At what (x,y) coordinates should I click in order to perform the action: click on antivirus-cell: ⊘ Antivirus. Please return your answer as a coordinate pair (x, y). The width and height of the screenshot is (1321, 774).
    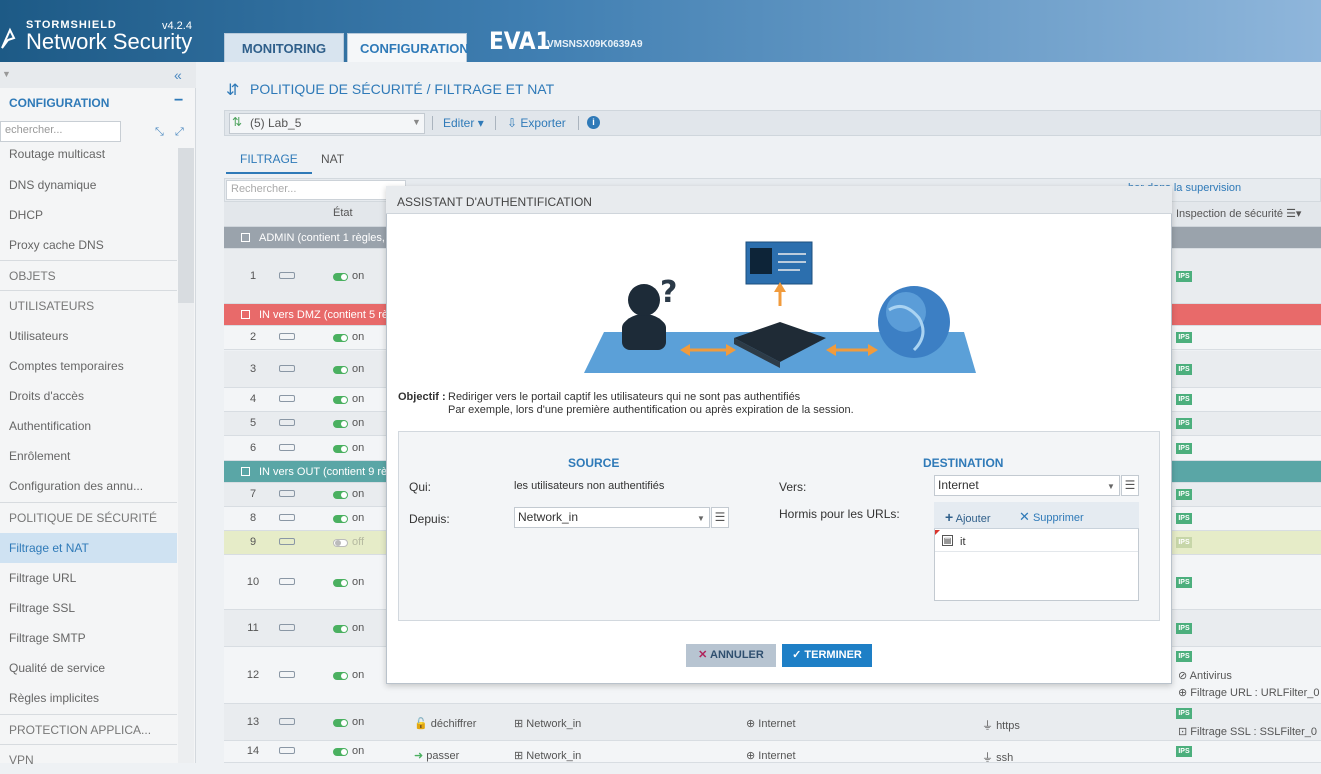
    Looking at the image, I should click on (1205, 676).